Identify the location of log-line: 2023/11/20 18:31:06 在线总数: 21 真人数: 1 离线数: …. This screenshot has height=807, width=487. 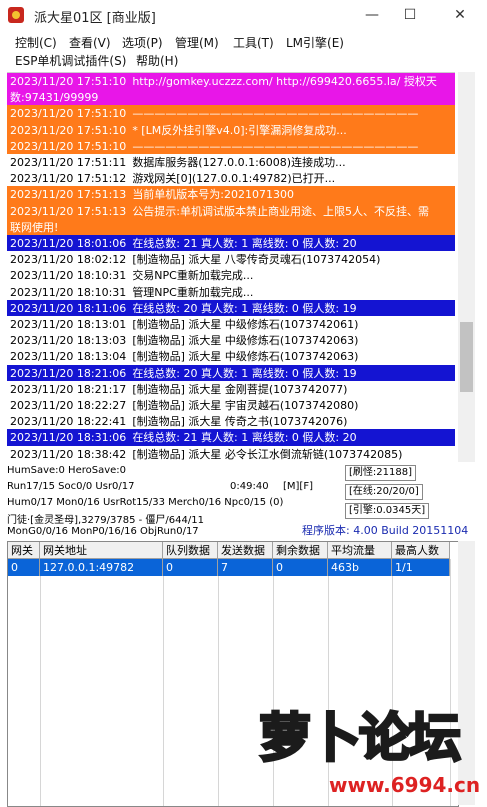
(231, 438).